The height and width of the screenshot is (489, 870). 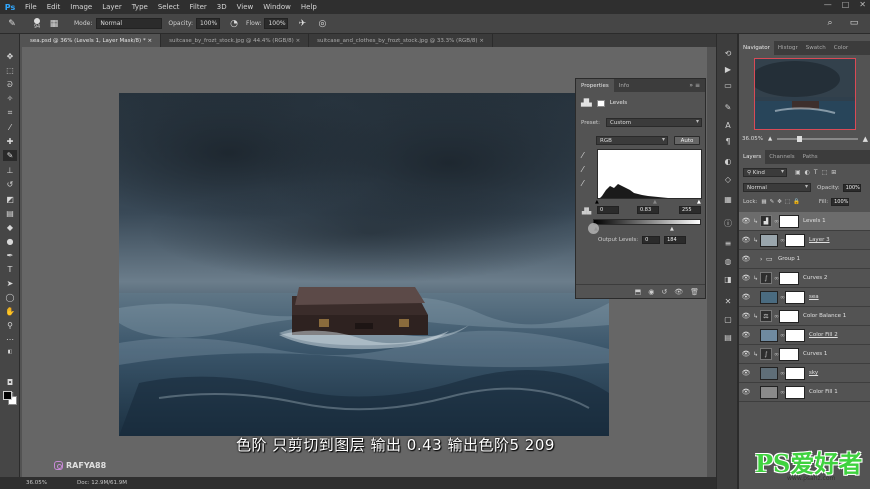 I want to click on layer-row: 👁 ∞ Color Fill 1, so click(x=804, y=392).